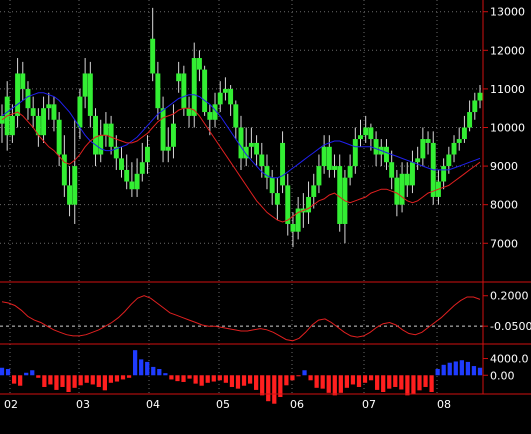 The image size is (531, 434). What do you see at coordinates (509, 296) in the screenshot?
I see `oscillator-tick-label: 0.2000` at bounding box center [509, 296].